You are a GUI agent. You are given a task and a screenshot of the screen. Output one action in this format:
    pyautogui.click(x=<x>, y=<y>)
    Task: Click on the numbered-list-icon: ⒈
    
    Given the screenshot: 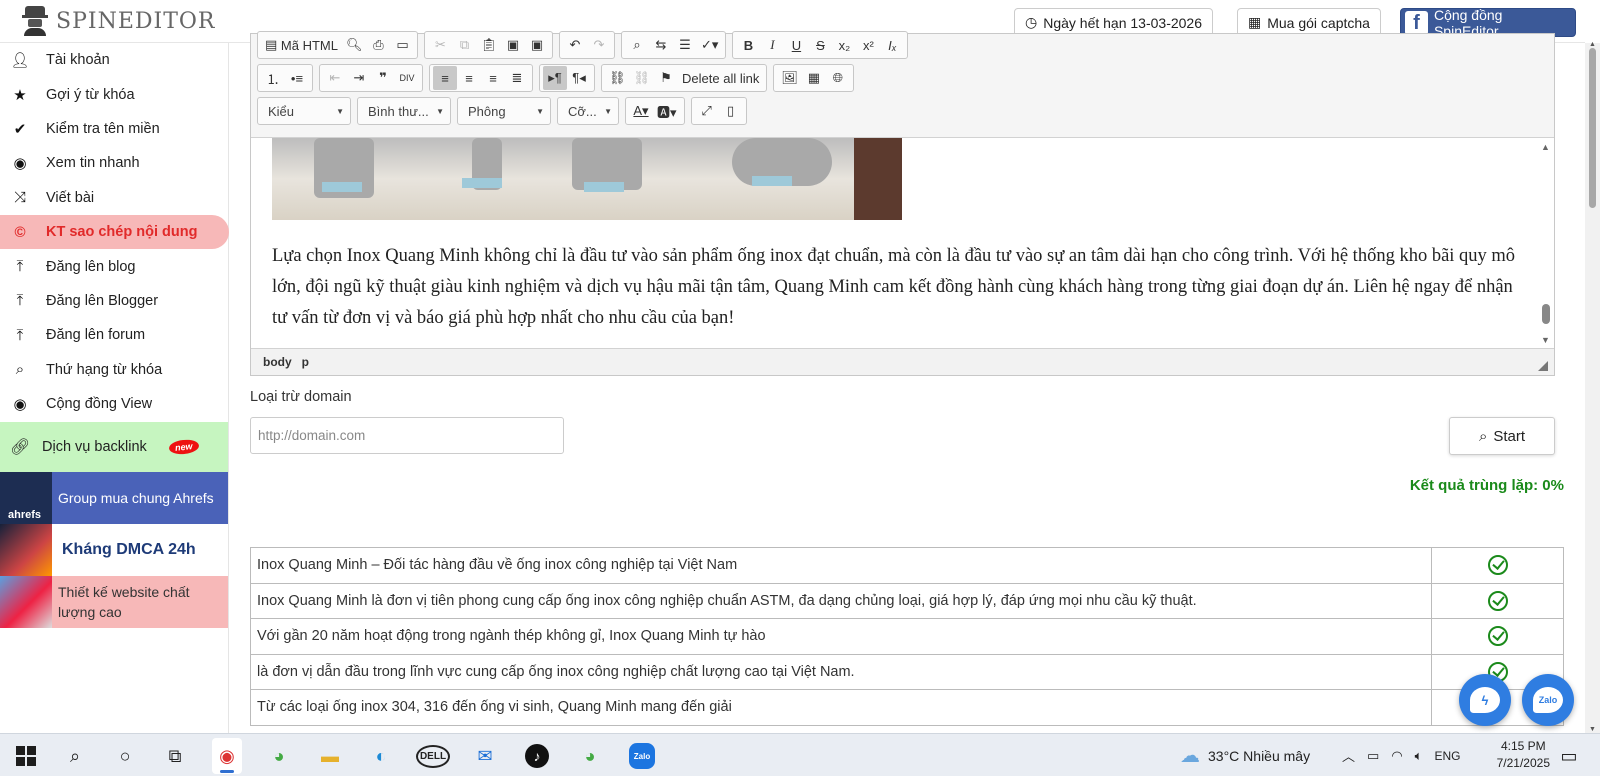 What is the action you would take?
    pyautogui.click(x=273, y=78)
    